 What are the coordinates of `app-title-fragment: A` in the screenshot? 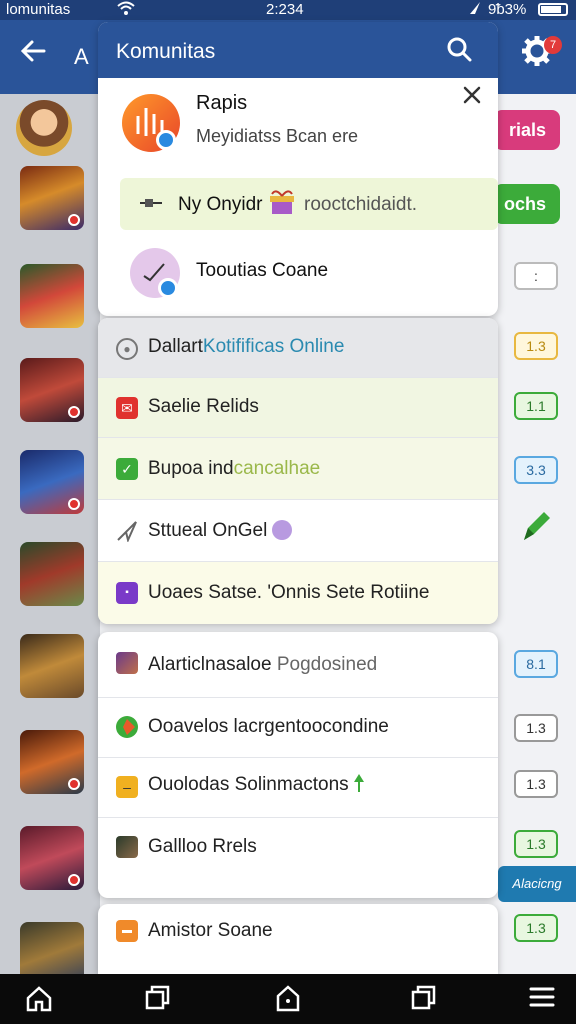 It's located at (81, 56).